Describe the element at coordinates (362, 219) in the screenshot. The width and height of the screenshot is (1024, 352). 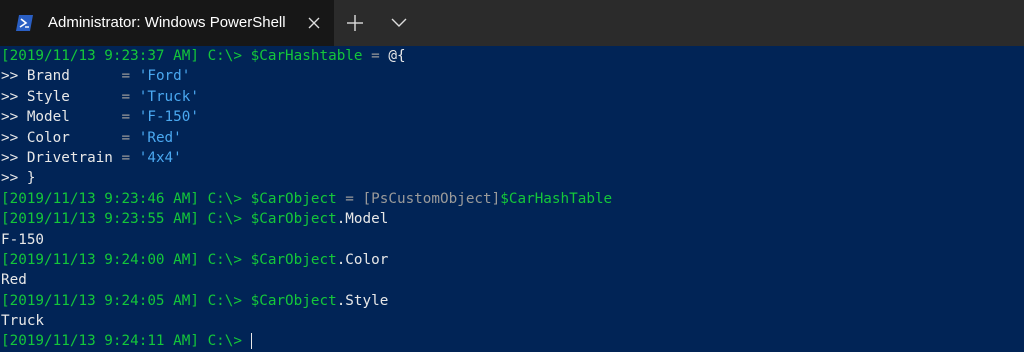
I see `member-access: .Model` at that location.